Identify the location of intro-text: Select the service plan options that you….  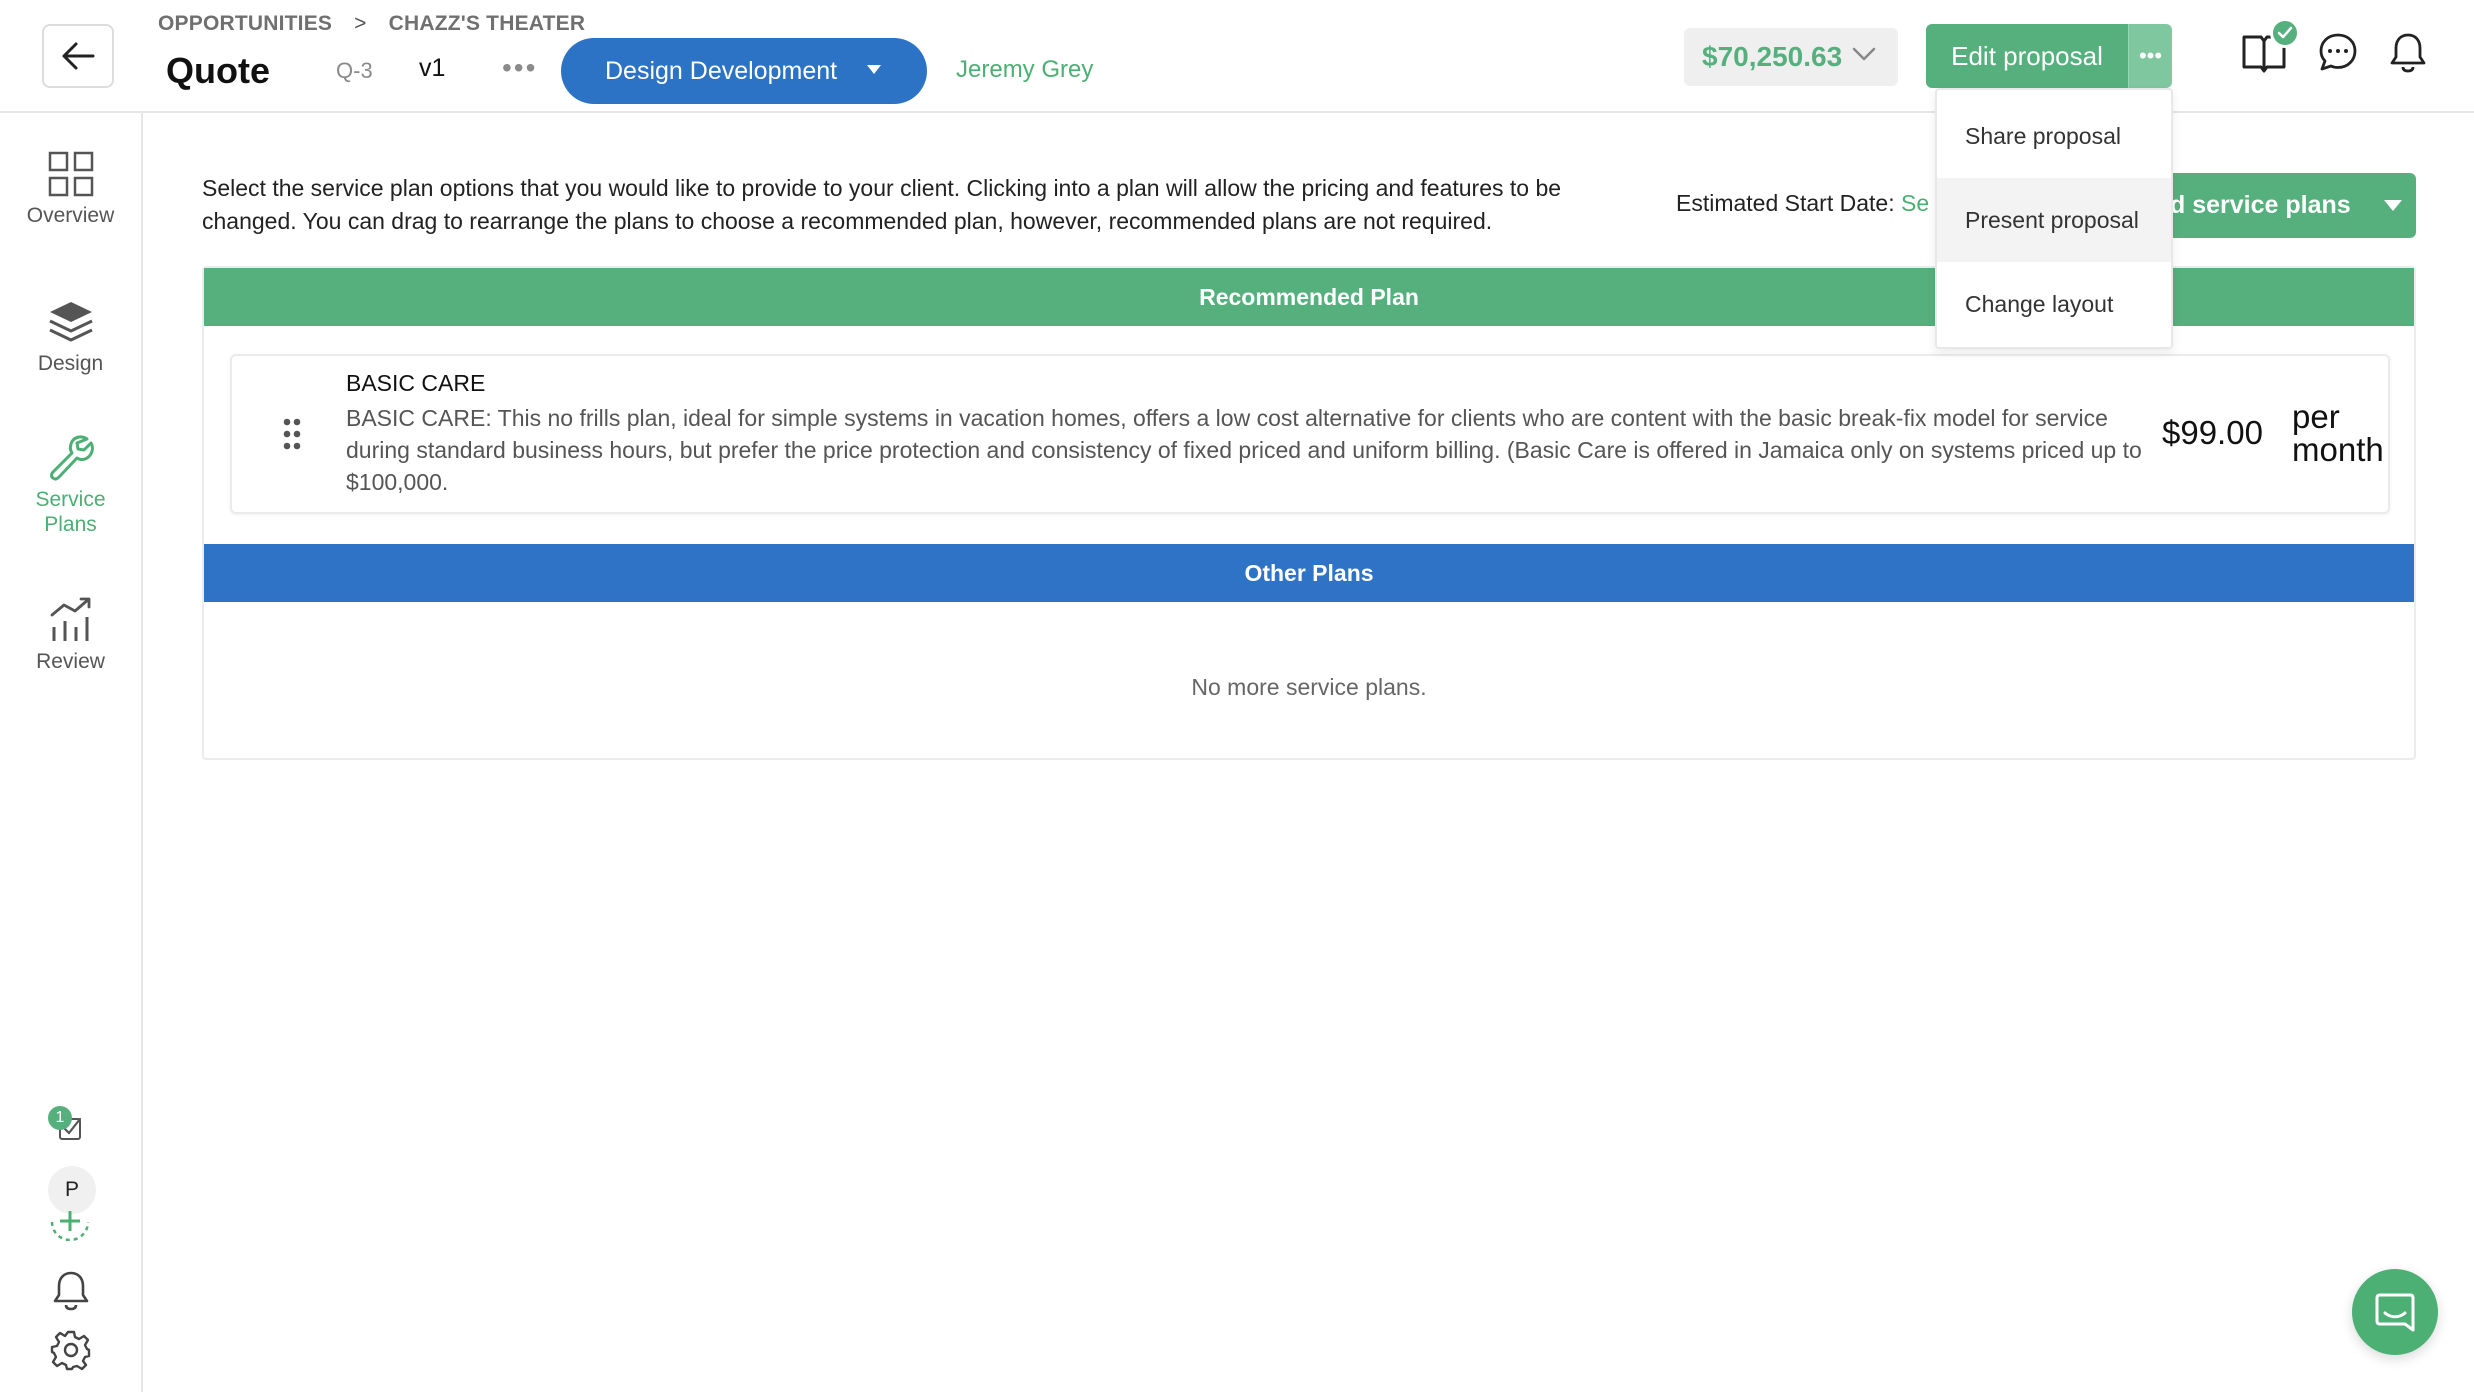
(882, 204).